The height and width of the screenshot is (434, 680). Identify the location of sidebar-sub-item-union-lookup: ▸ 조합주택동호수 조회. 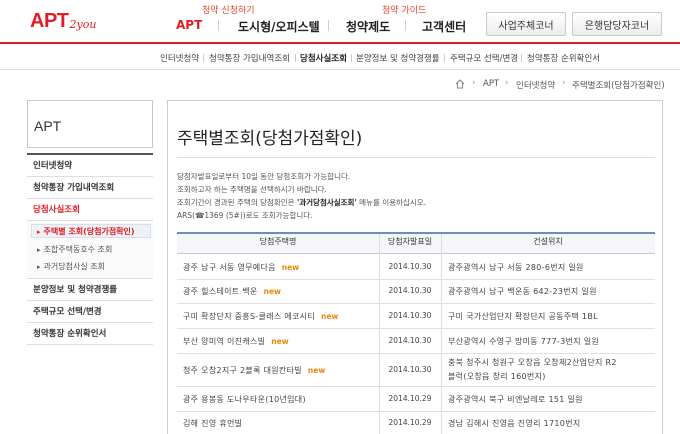
(90, 249).